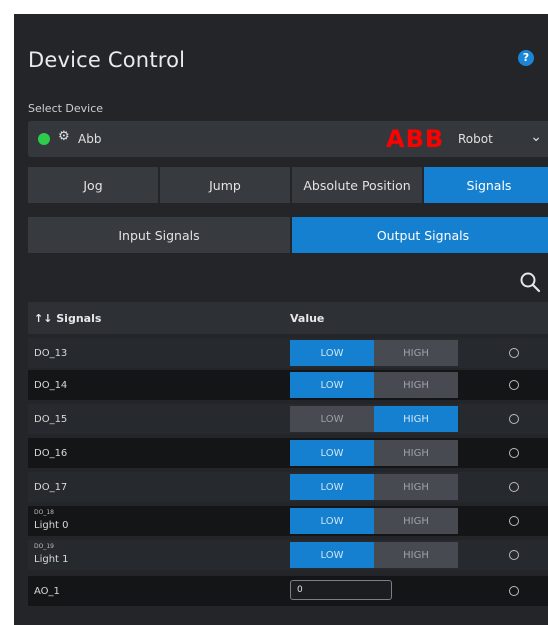  Describe the element at coordinates (288, 487) in the screenshot. I see `table-row: DO_17 LOW HIGH` at that location.